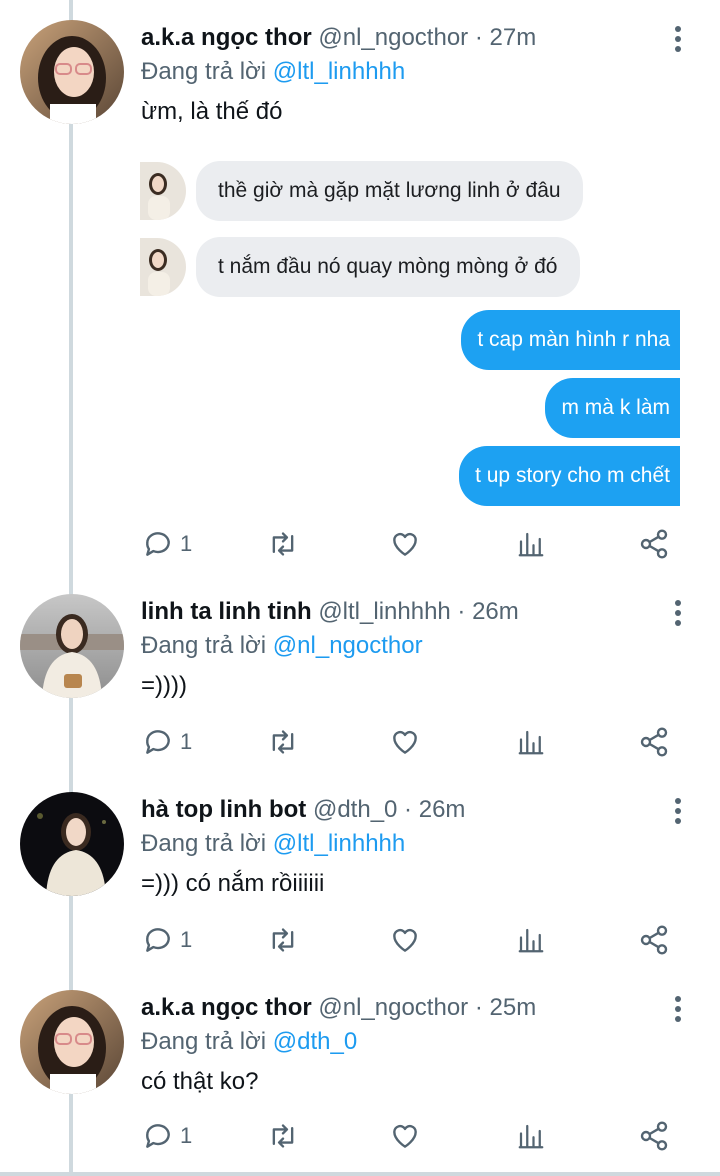  I want to click on tweet-header: hà top linh bot @dth_0 · 26m, so click(303, 810).